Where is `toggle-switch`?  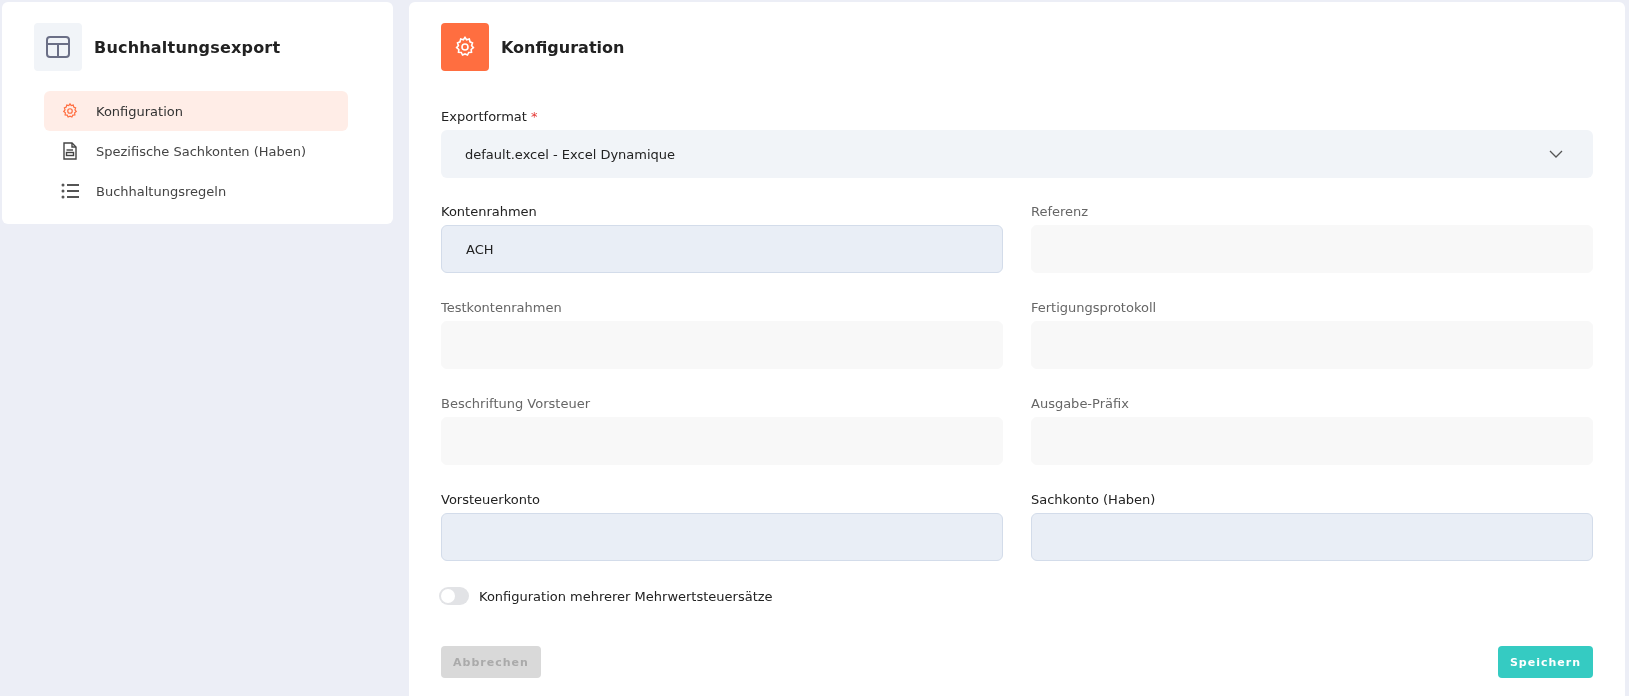 toggle-switch is located at coordinates (454, 596).